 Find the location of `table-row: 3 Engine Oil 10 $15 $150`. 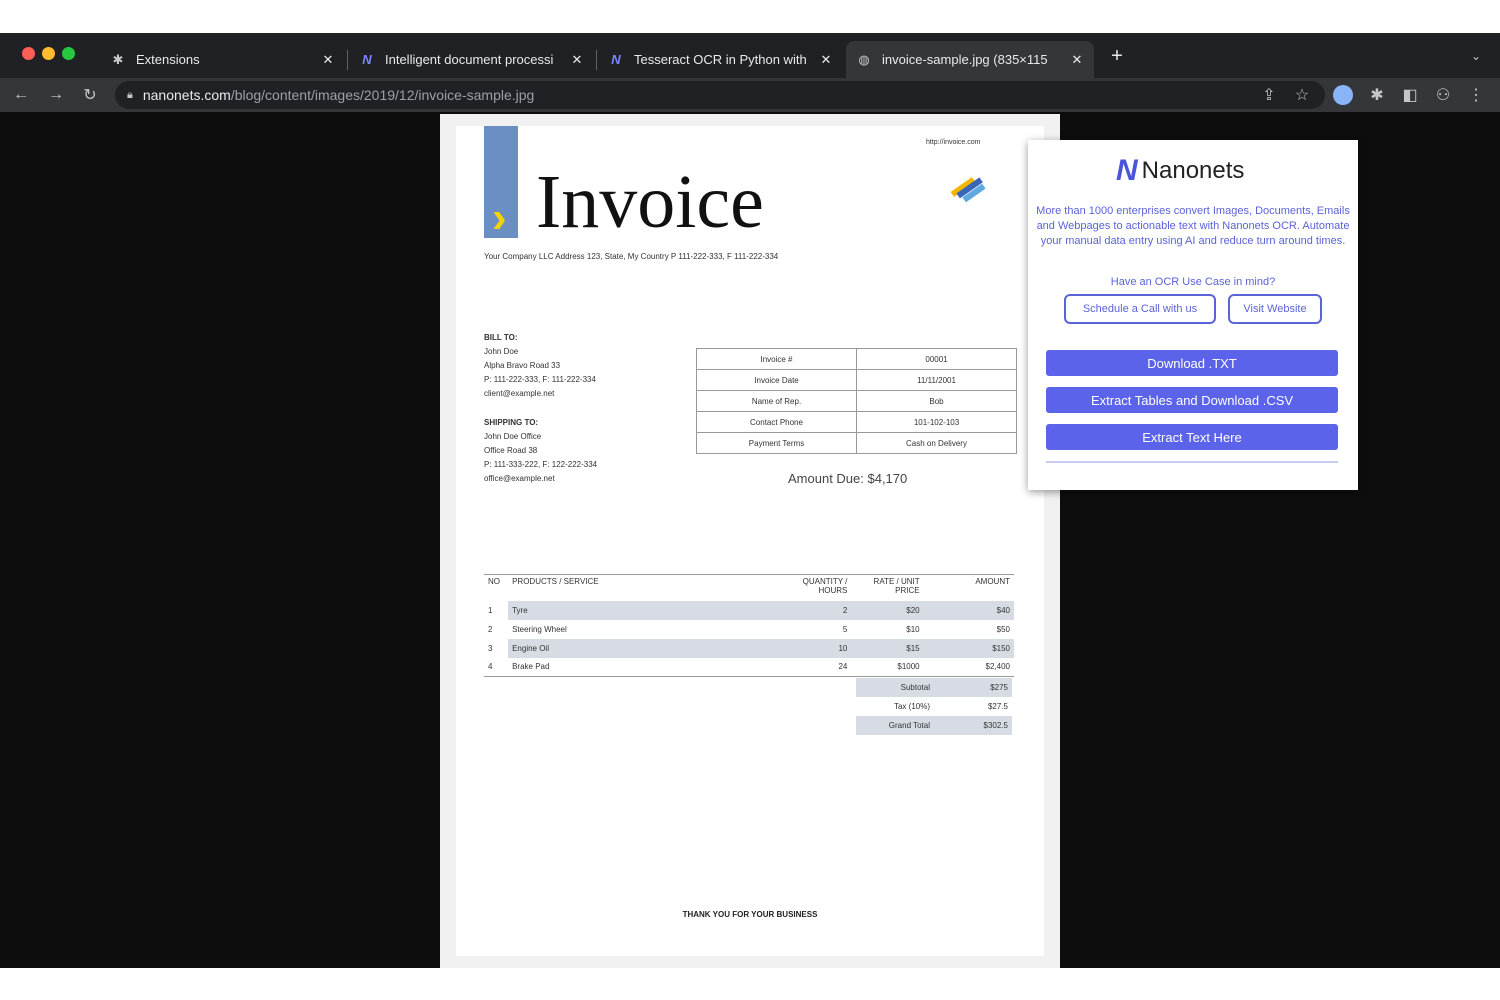

table-row: 3 Engine Oil 10 $15 $150 is located at coordinates (749, 648).